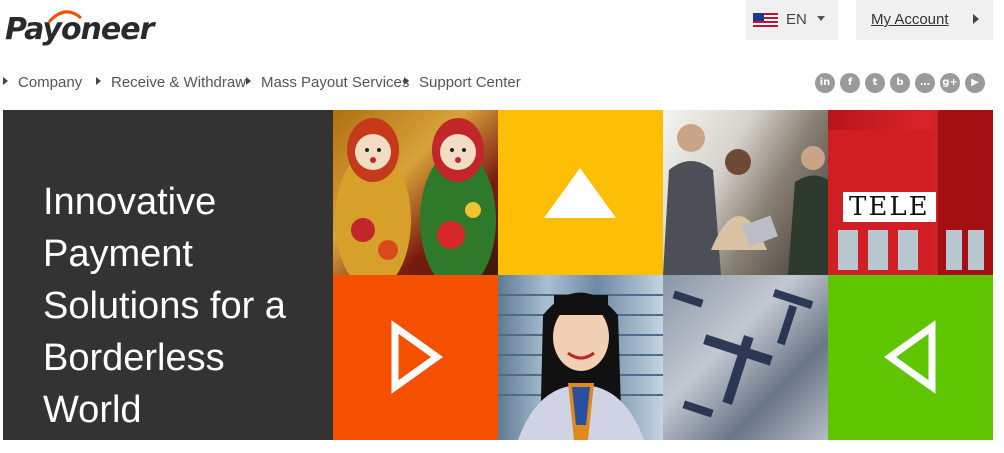  I want to click on nav-item-label: Mass Payout Services, so click(335, 82).